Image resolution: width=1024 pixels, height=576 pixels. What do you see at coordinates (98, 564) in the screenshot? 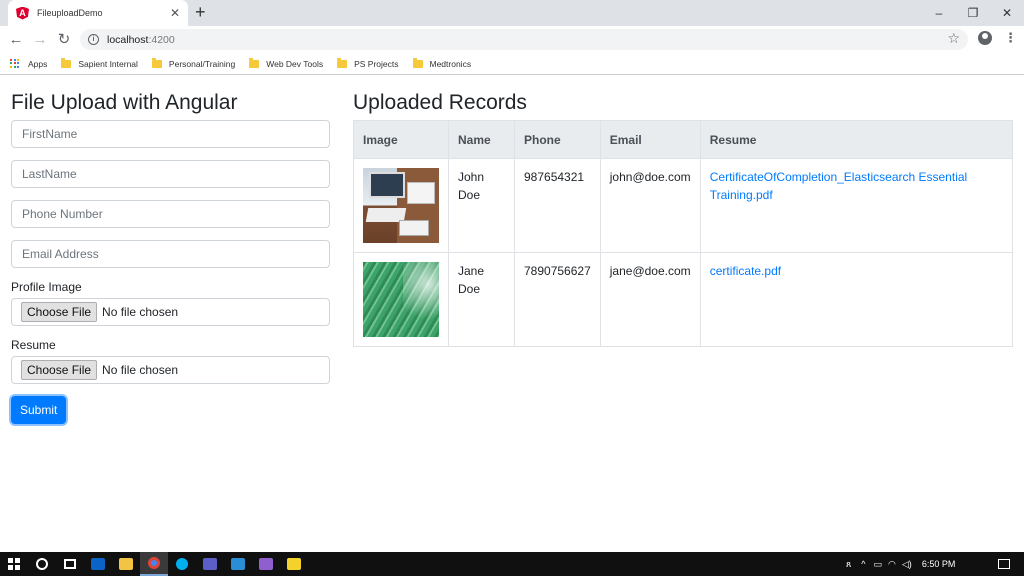
I see `outlook-icon` at bounding box center [98, 564].